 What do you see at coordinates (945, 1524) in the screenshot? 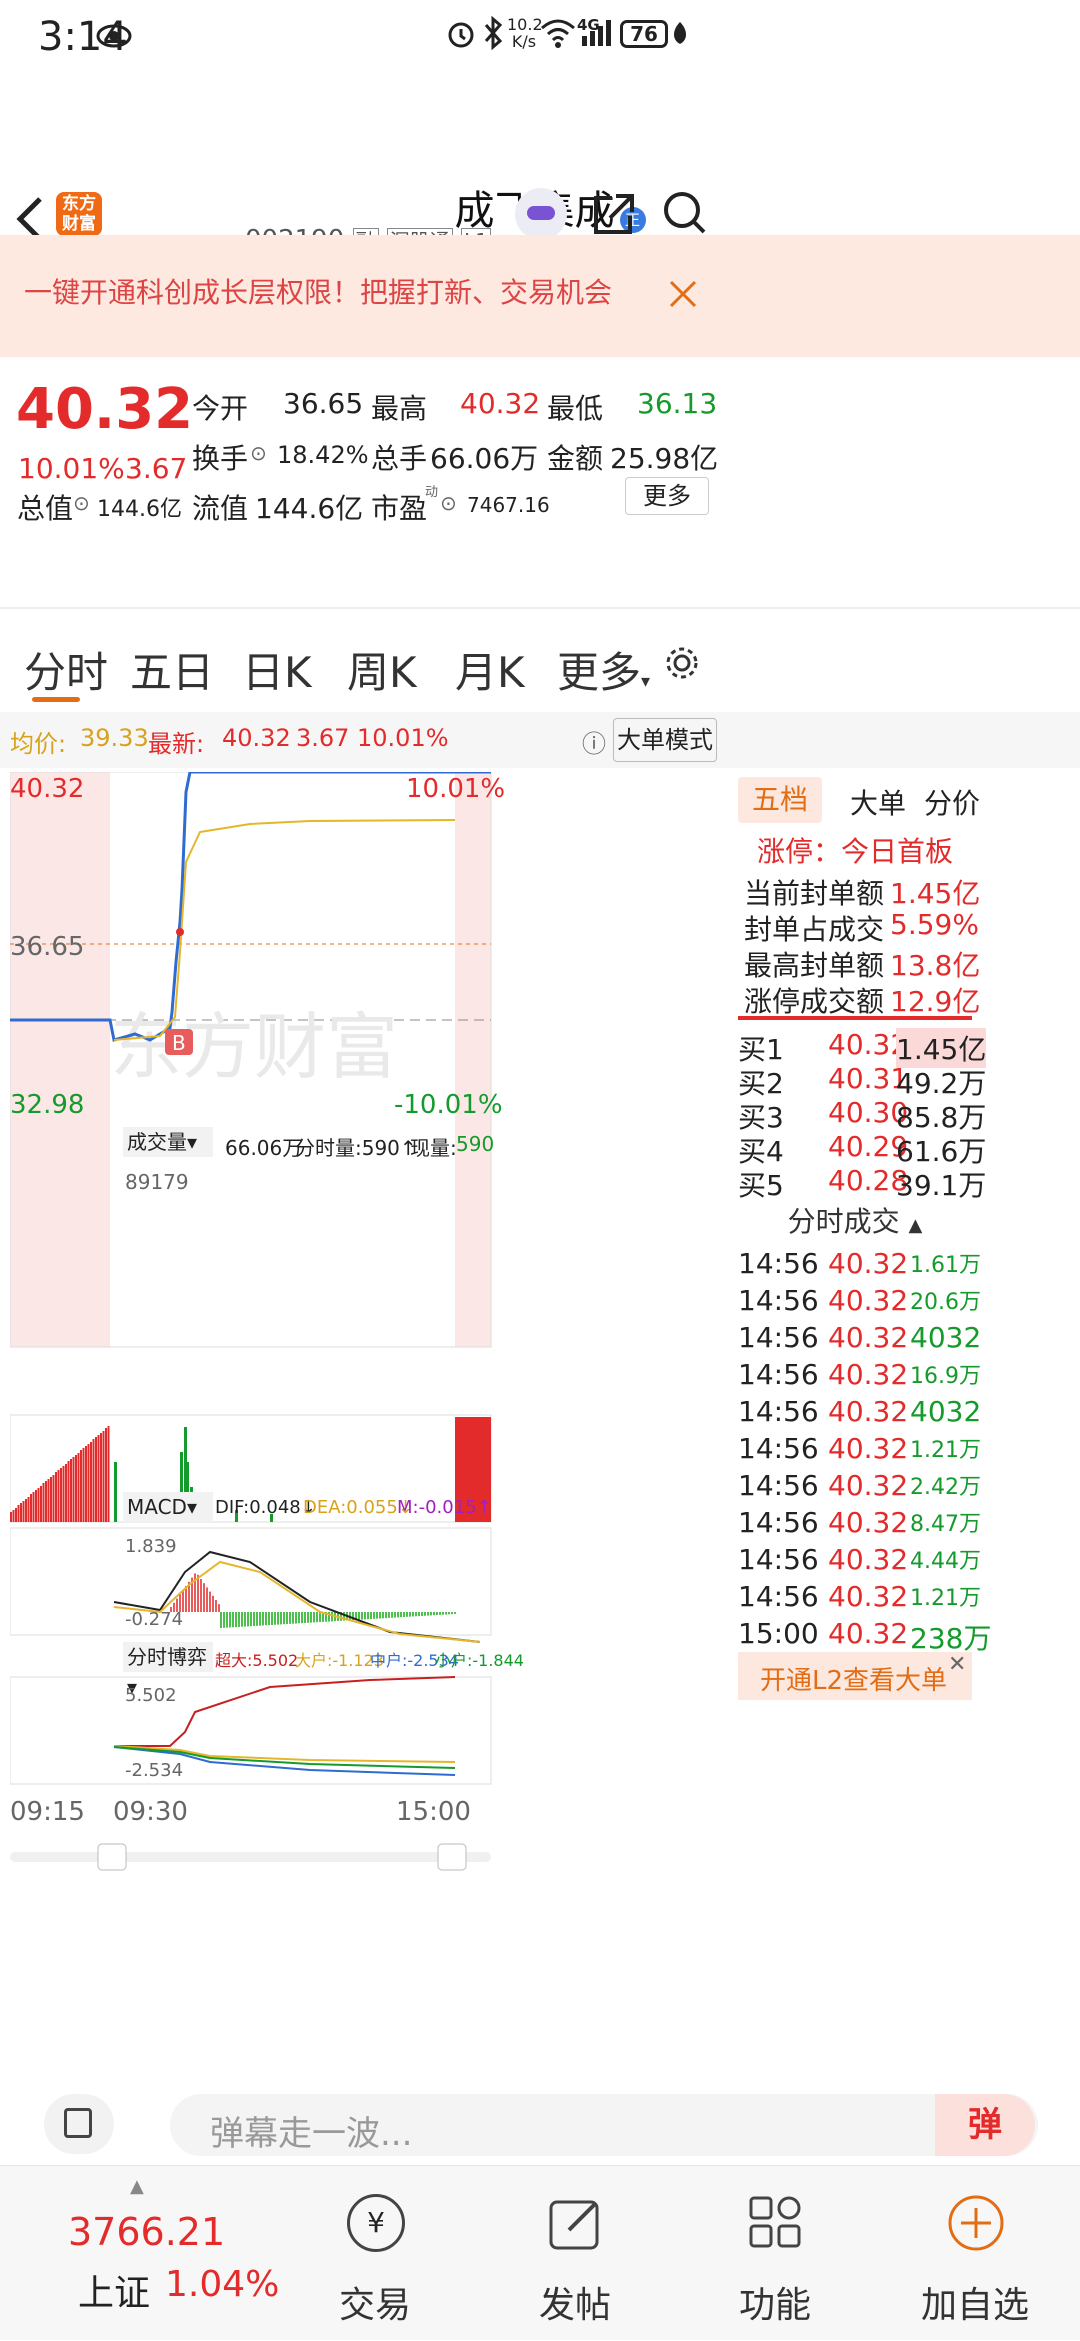
I see `trade-volume: 8.47万` at bounding box center [945, 1524].